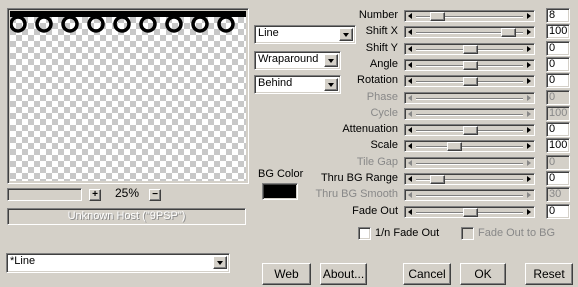 The width and height of the screenshot is (578, 287). Describe the element at coordinates (370, 129) in the screenshot. I see `param-label-attenuation: Attenuation` at that location.